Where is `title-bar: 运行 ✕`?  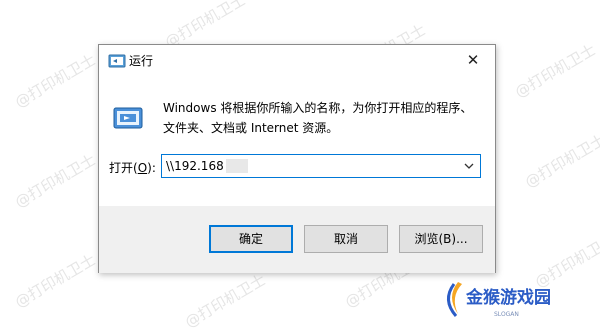
title-bar: 运行 ✕ is located at coordinates (297, 60).